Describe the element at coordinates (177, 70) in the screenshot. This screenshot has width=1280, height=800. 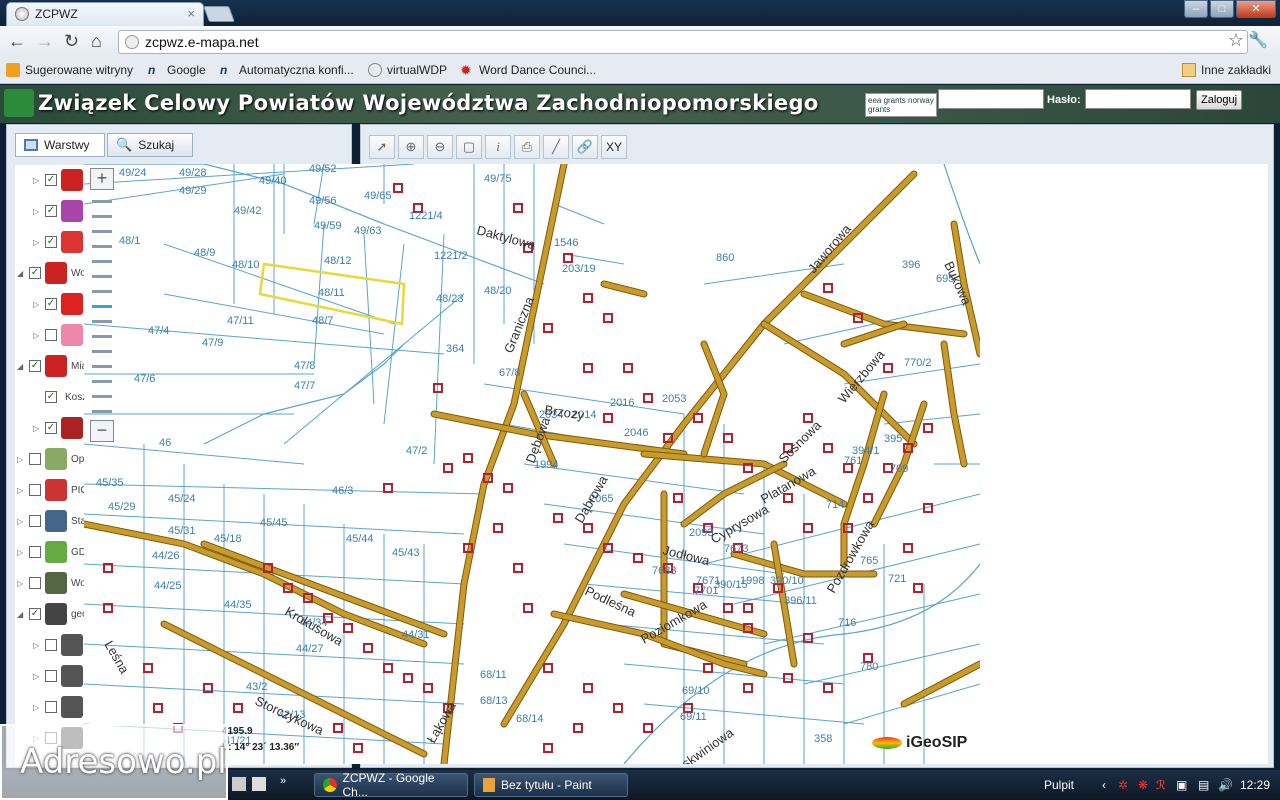
I see `bookmark-item: n Google` at that location.